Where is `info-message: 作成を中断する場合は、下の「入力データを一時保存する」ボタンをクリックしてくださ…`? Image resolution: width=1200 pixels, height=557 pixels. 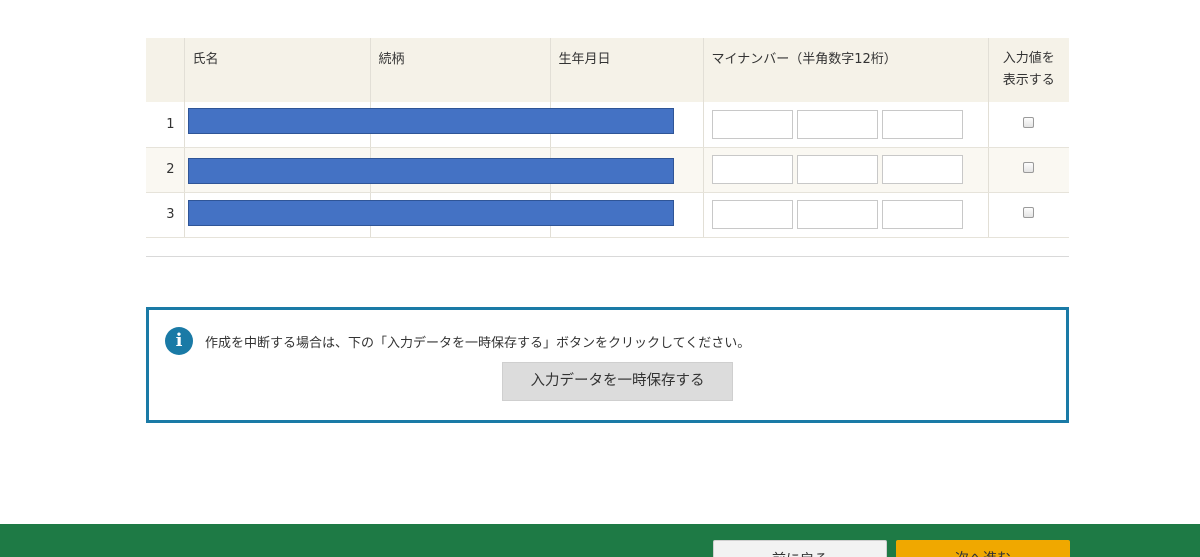 info-message: 作成を中断する場合は、下の「入力データを一時保存する」ボタンをクリックしてくださ… is located at coordinates (478, 343).